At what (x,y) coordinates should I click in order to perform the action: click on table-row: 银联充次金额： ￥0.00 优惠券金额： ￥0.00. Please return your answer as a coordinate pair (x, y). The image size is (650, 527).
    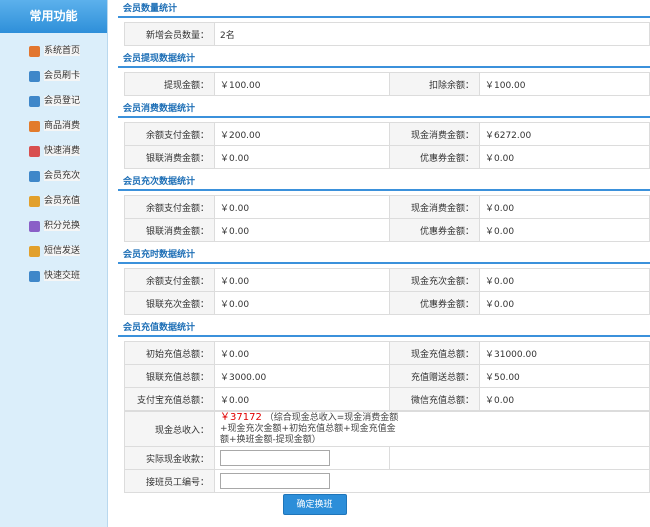
    Looking at the image, I should click on (387, 303).